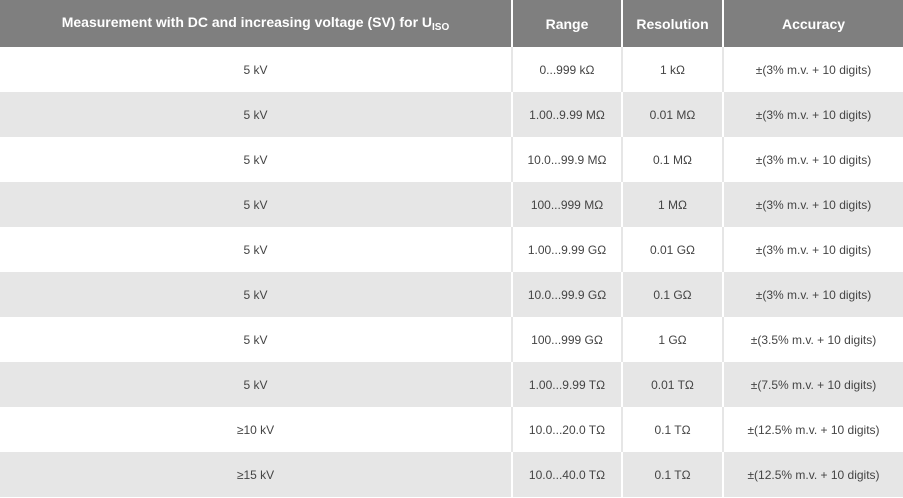  What do you see at coordinates (567, 429) in the screenshot?
I see `range-cell: 10.0...20.0 TΩ` at bounding box center [567, 429].